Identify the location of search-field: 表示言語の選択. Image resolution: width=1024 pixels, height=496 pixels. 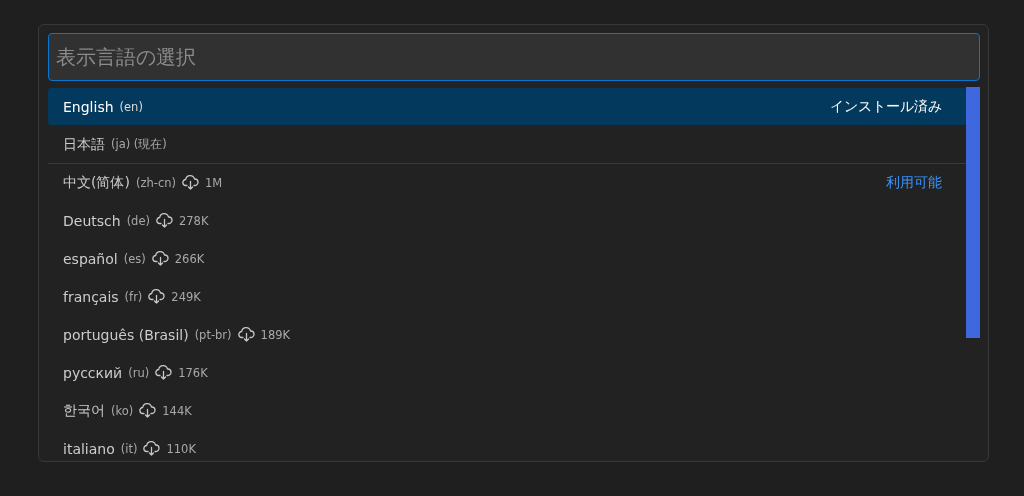
(514, 57).